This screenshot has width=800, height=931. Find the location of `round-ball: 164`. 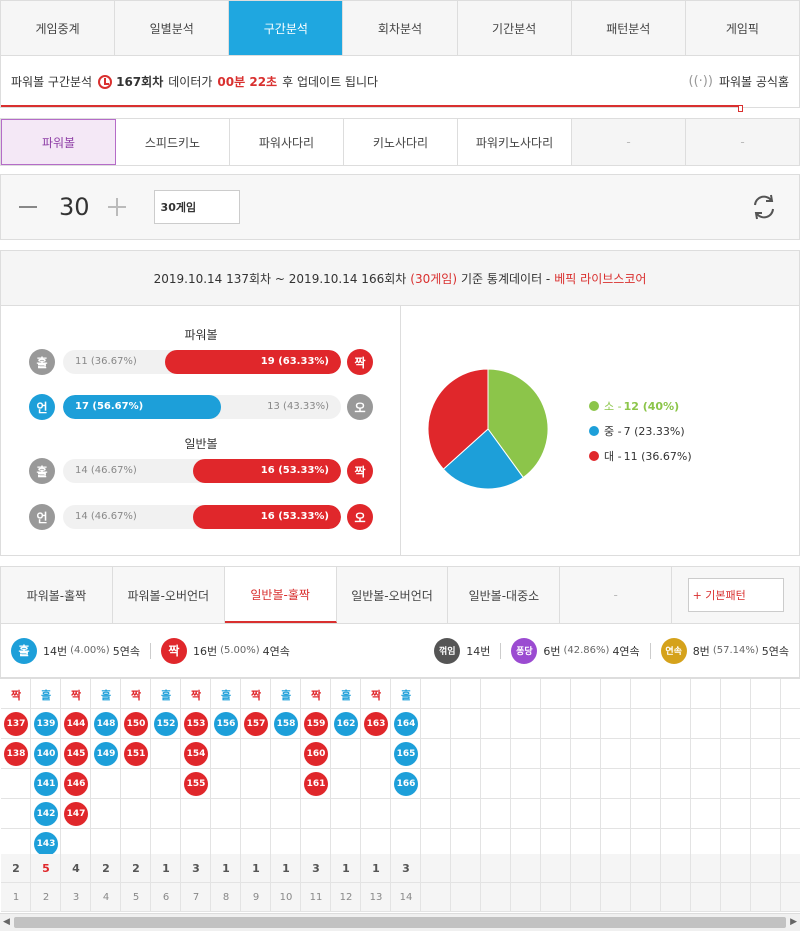

round-ball: 164 is located at coordinates (406, 724).